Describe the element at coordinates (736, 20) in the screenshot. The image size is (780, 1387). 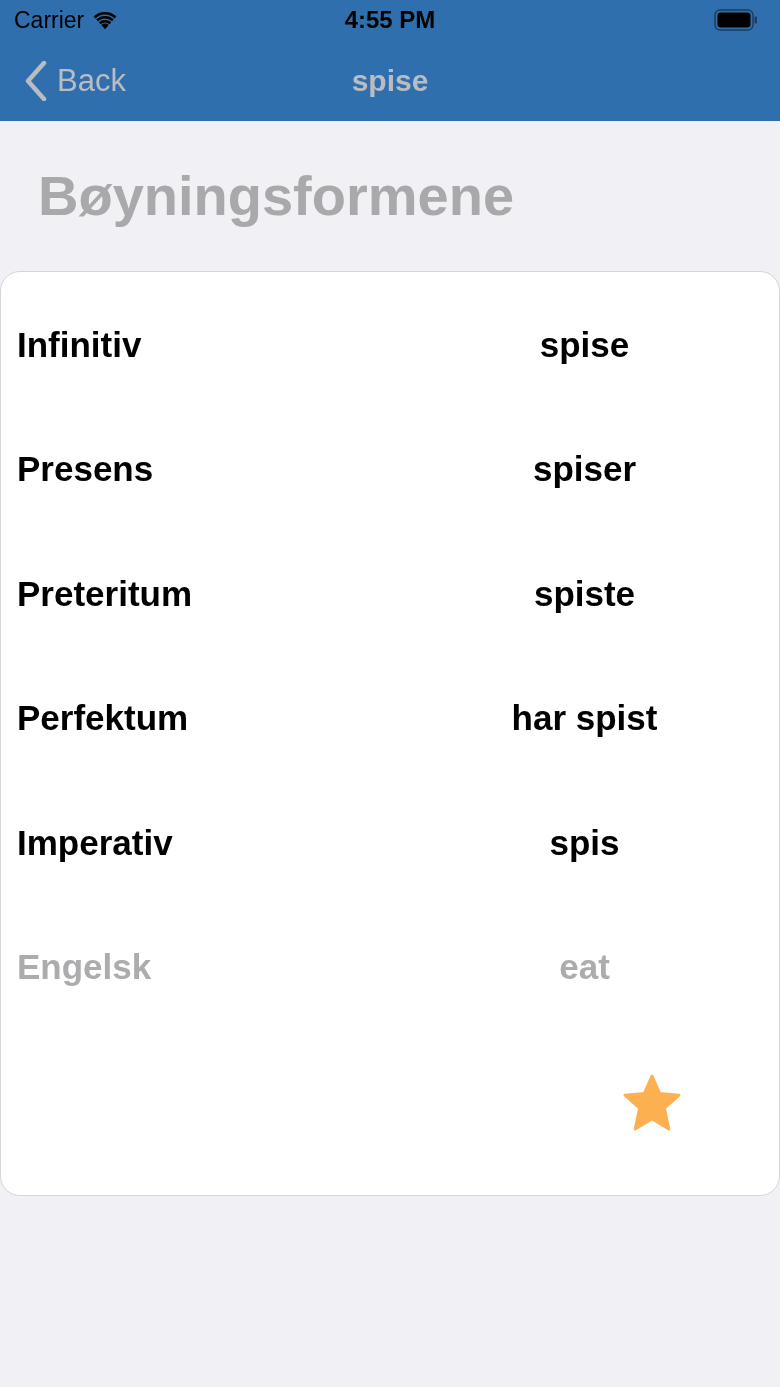
I see `battery-icon` at that location.